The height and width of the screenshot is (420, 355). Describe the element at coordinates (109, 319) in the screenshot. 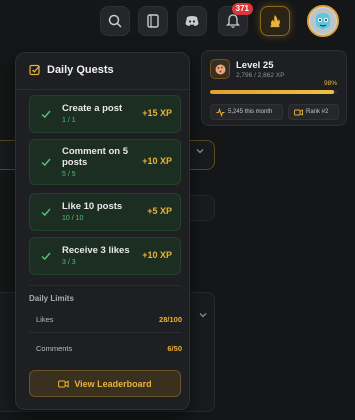

I see `limit-row-likes: Likes 28/100` at that location.